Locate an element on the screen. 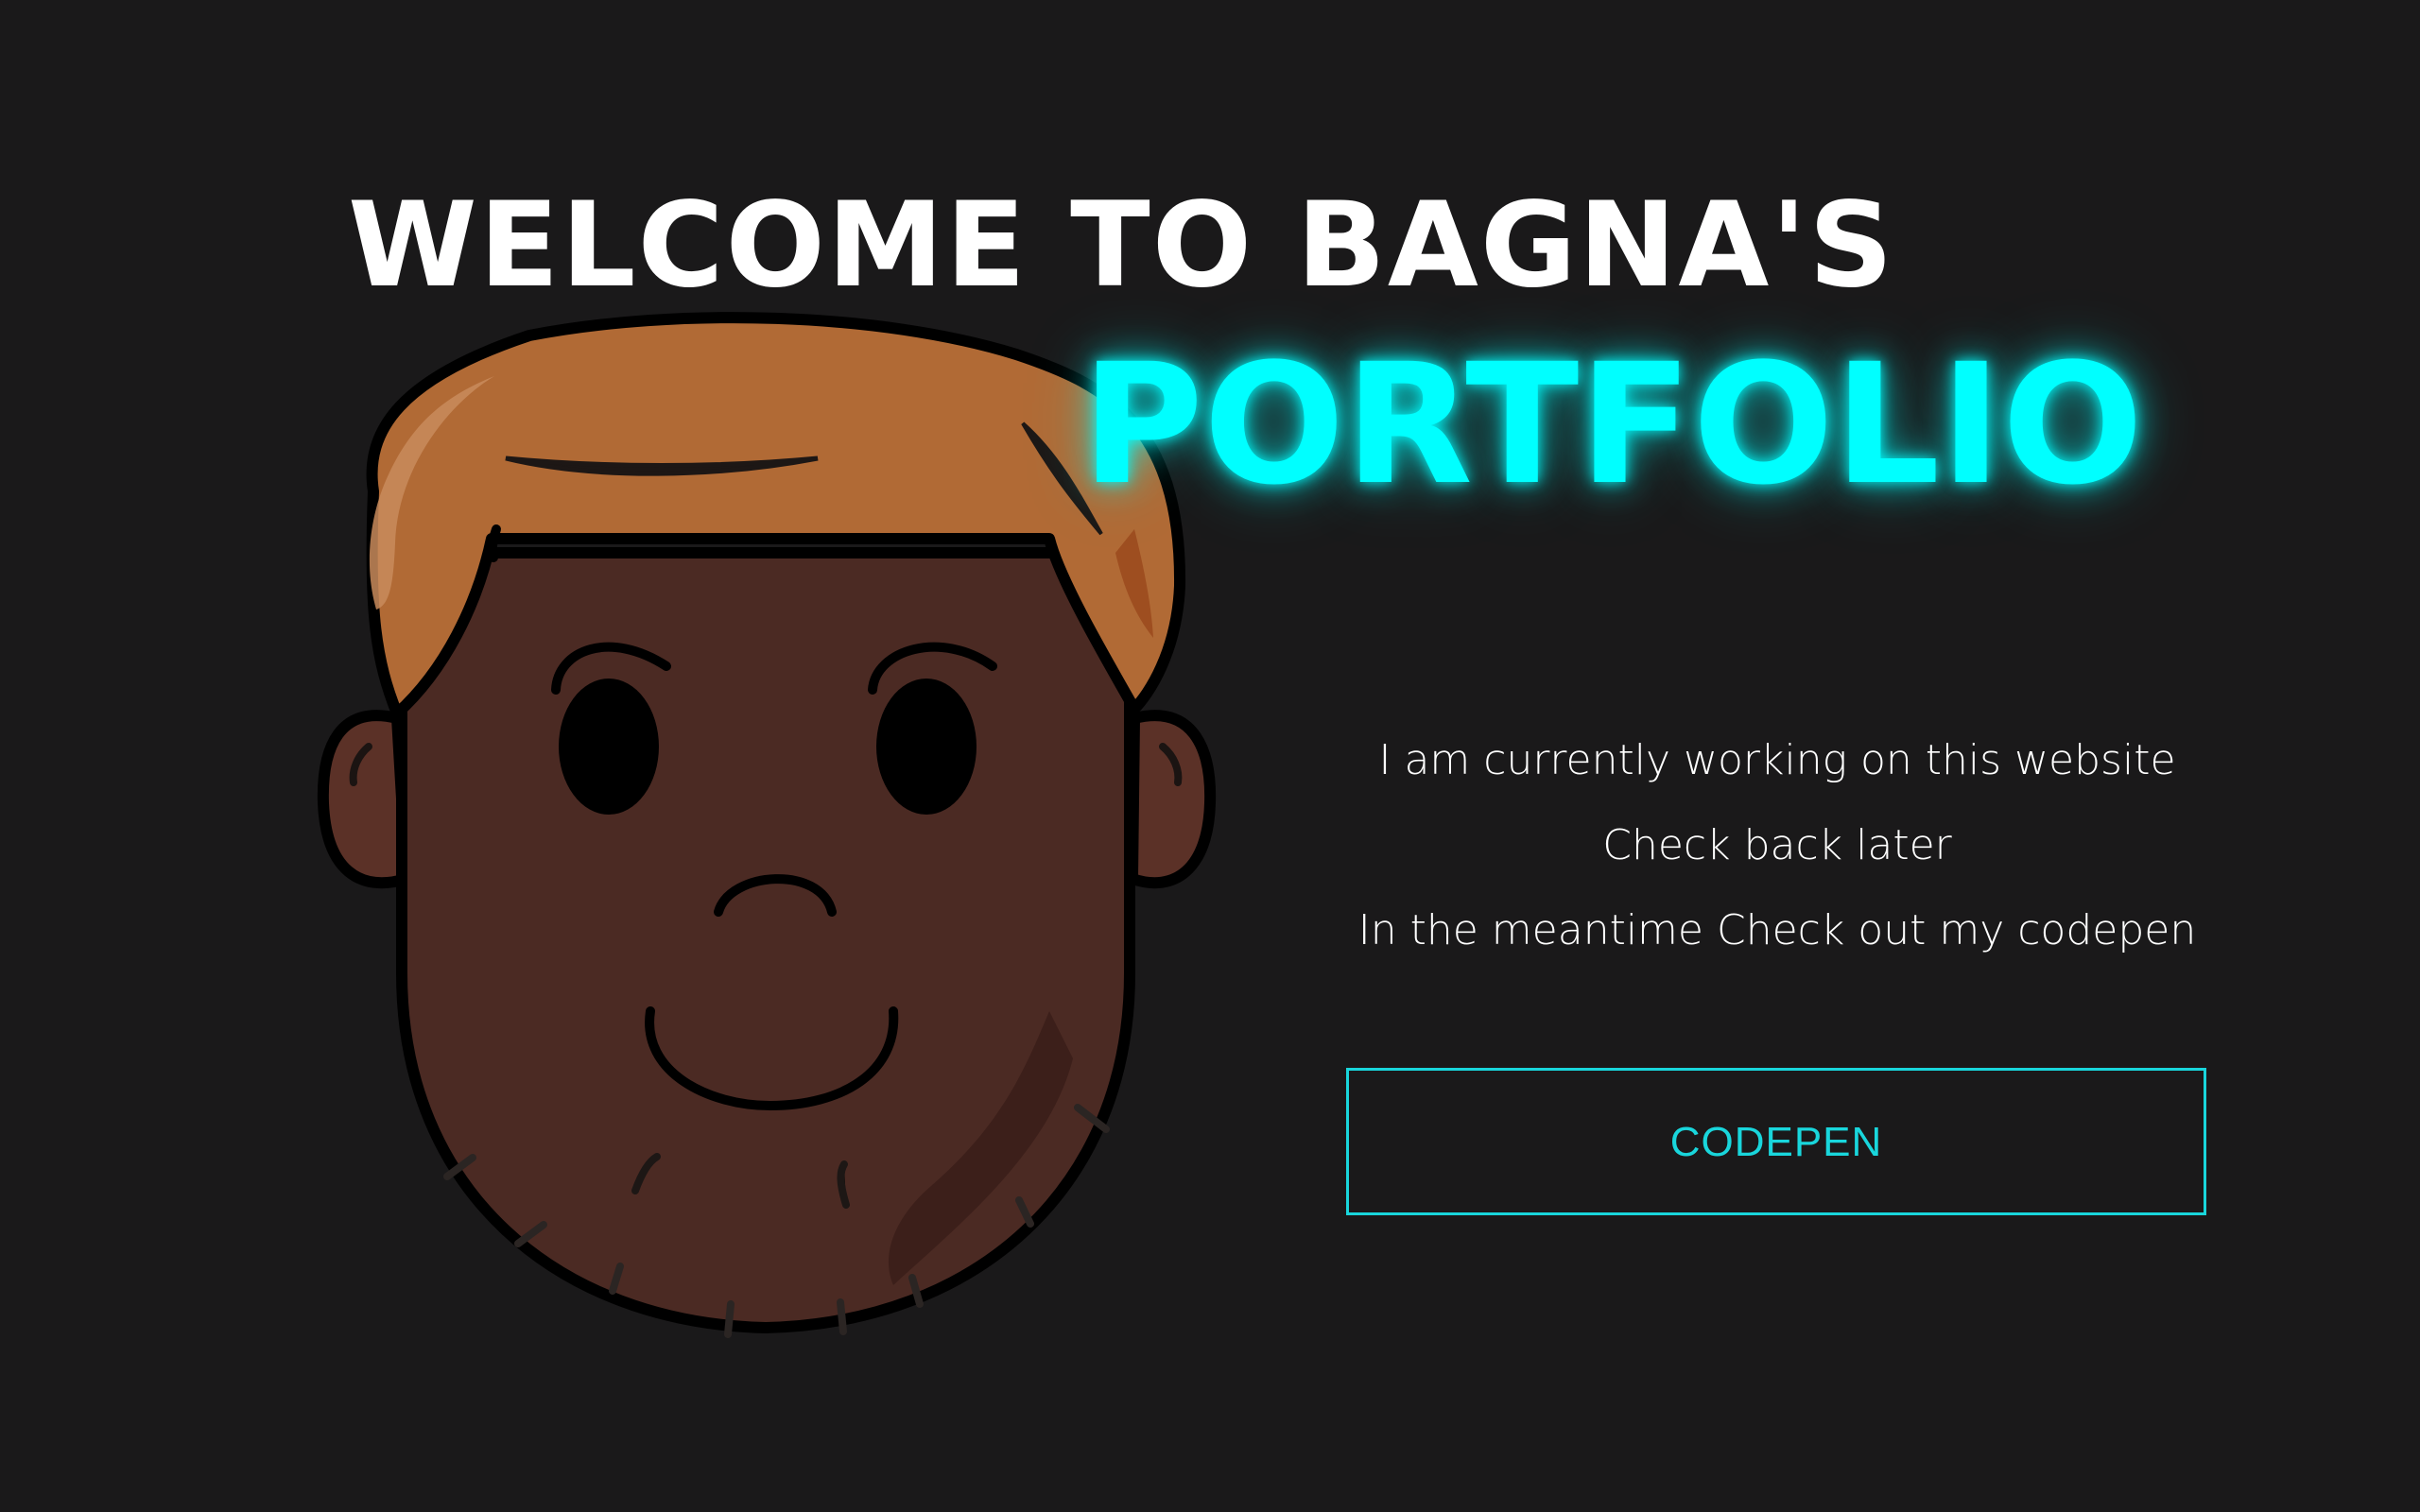 This screenshot has height=1512, width=2420. portfolio-heading: PORTFOLIO is located at coordinates (1612, 425).